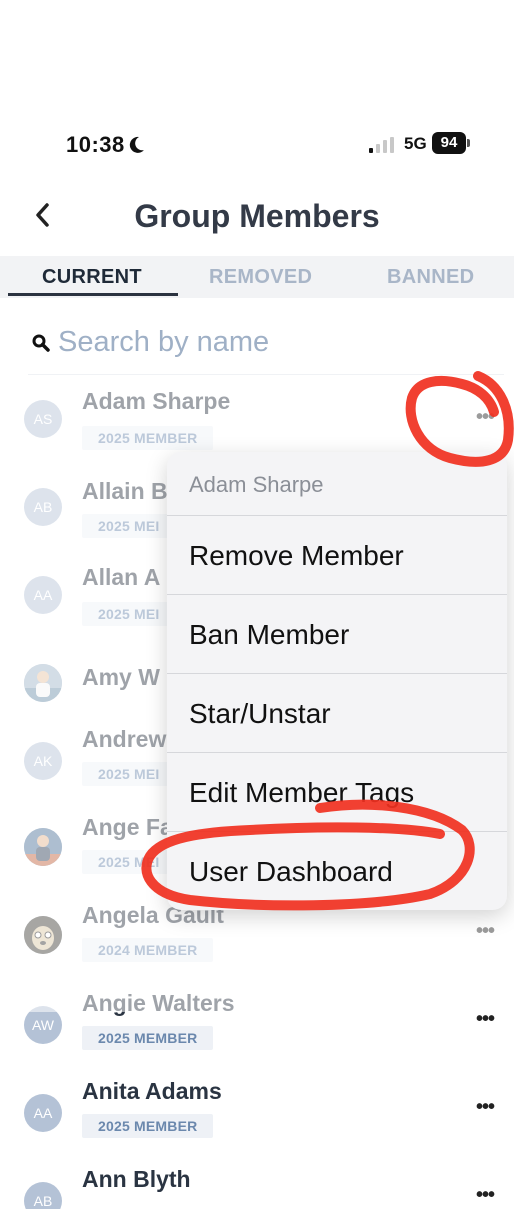 Image resolution: width=514 pixels, height=1209 pixels. I want to click on page-title: Group Members, so click(257, 216).